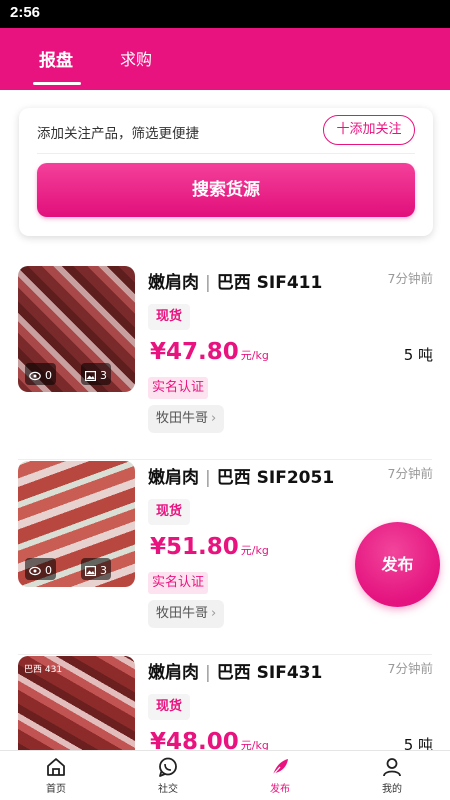  I want to click on status-time: 2:56, so click(25, 12).